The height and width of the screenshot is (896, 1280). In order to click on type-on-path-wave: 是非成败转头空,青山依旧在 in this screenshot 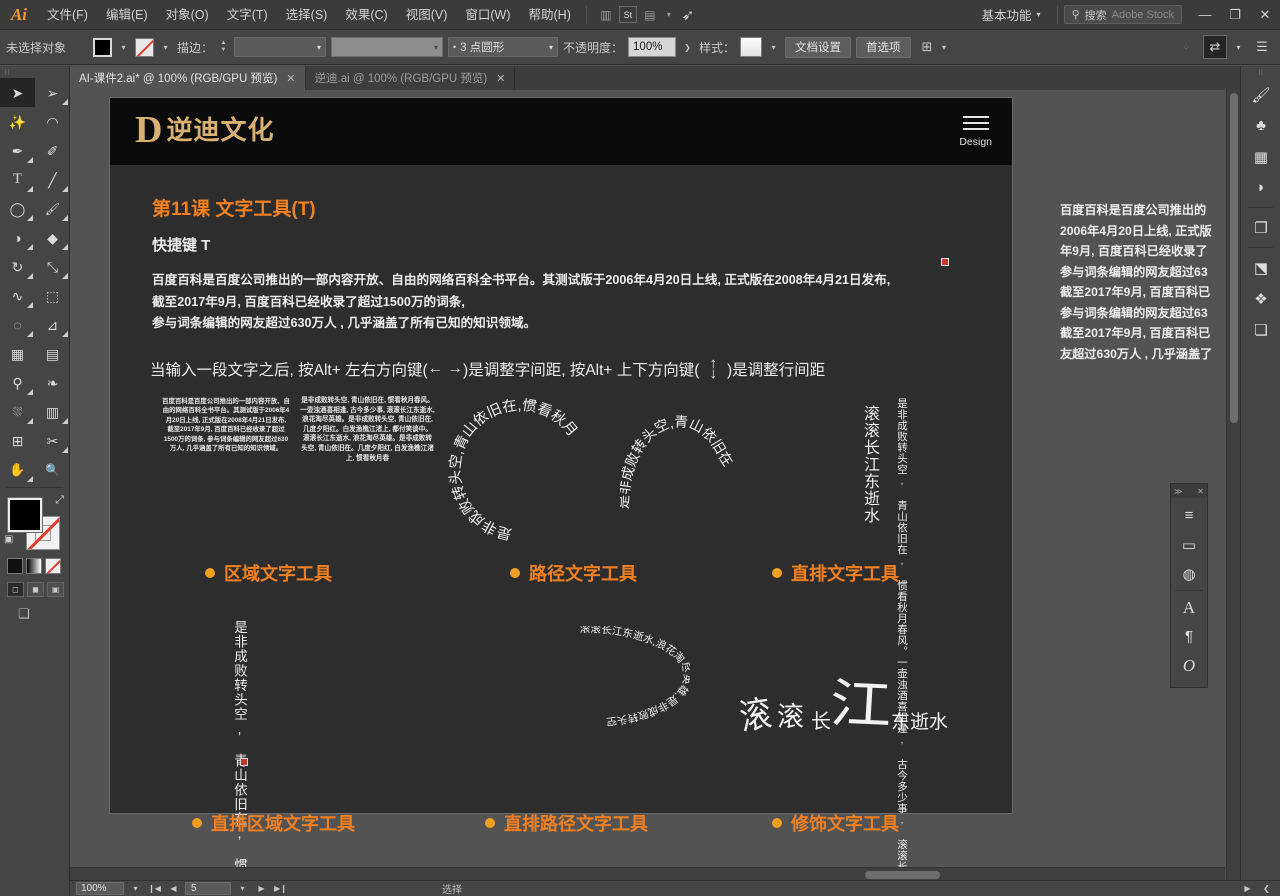, I will do `click(702, 454)`.